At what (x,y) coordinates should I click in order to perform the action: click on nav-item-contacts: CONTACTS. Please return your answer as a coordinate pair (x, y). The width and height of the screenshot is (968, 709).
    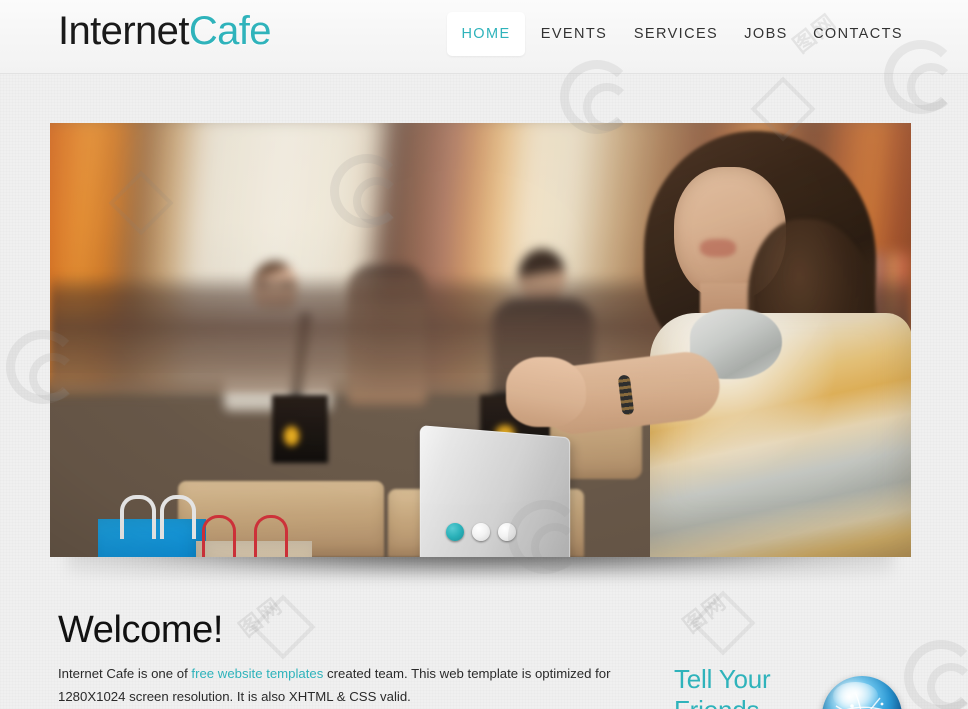
    Looking at the image, I should click on (858, 34).